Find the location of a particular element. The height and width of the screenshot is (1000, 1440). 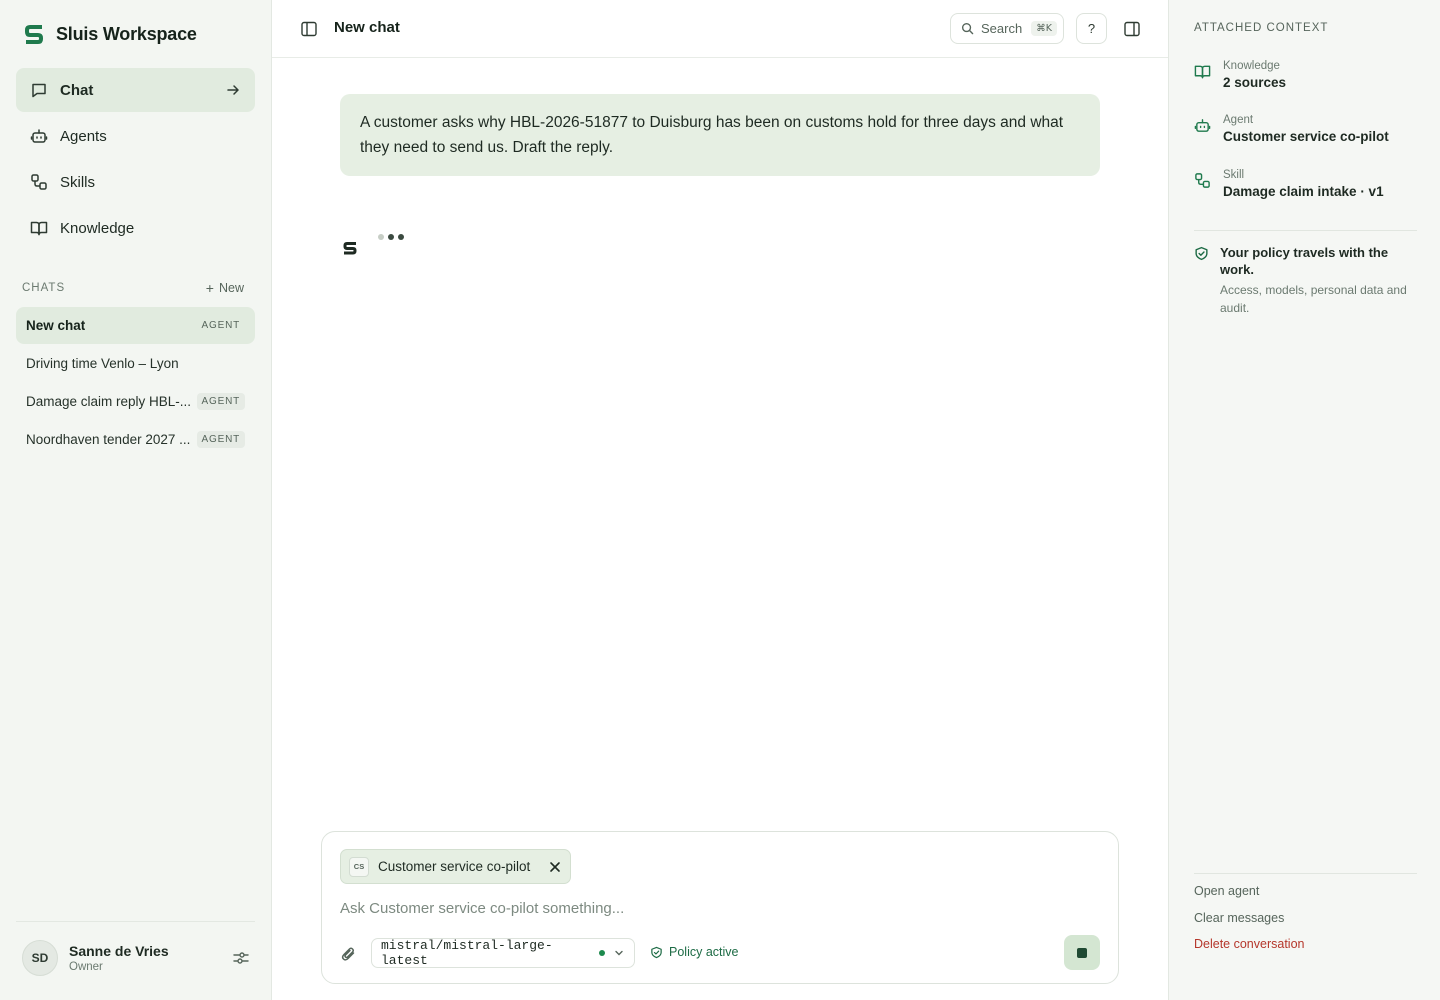

plus-icon: + is located at coordinates (209, 288).